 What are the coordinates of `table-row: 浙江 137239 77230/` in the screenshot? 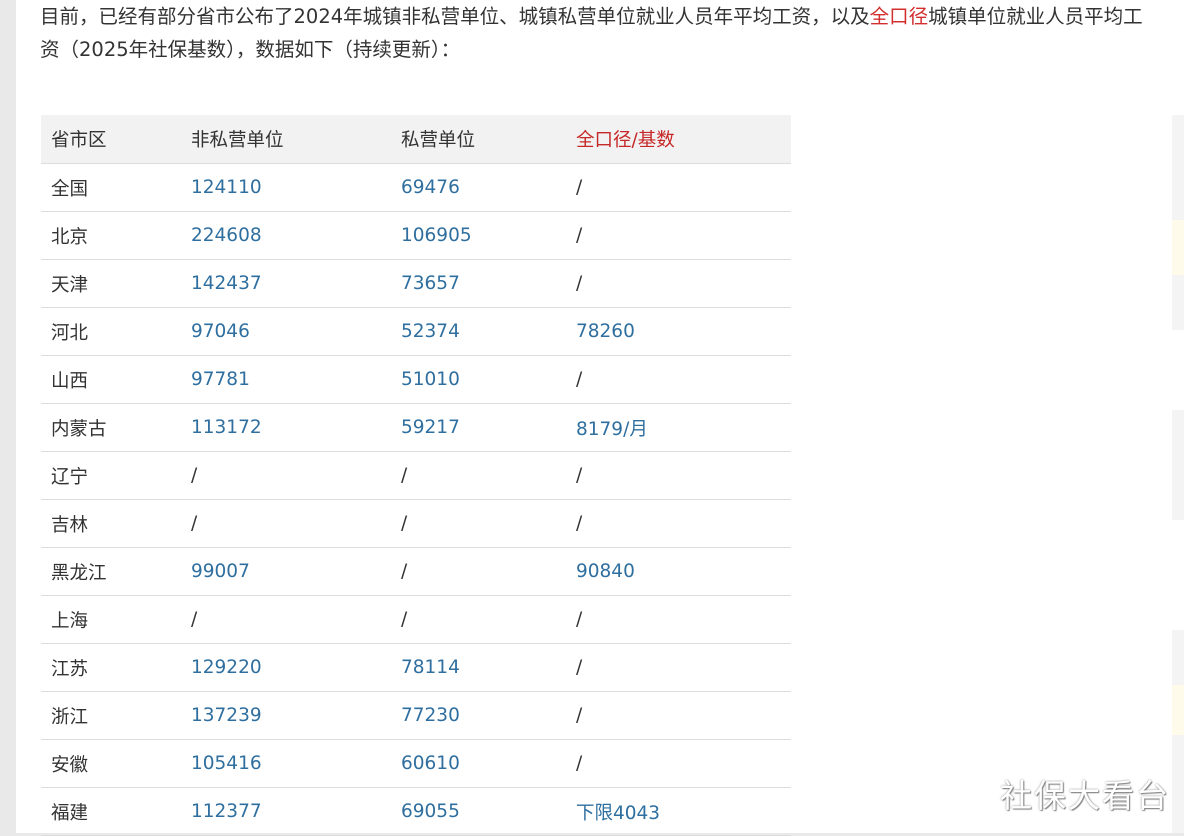 It's located at (416, 715).